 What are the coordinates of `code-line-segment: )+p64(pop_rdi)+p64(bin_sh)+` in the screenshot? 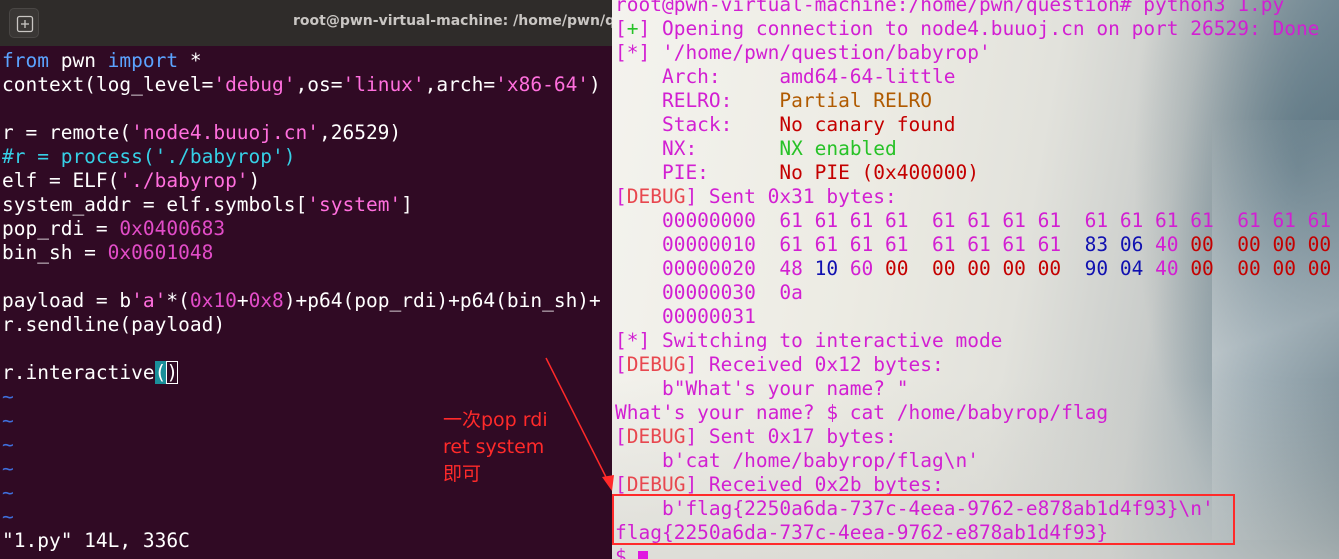 It's located at (442, 300).